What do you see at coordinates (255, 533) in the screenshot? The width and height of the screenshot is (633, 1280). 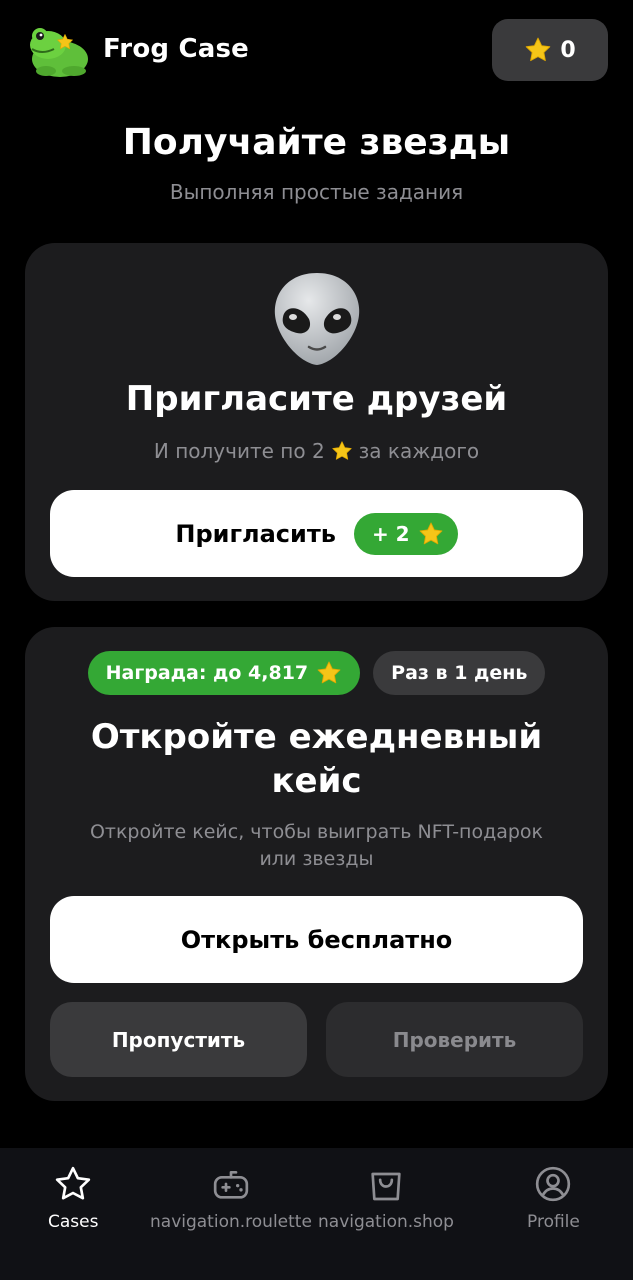 I see `invite-button-label: Пригласить` at bounding box center [255, 533].